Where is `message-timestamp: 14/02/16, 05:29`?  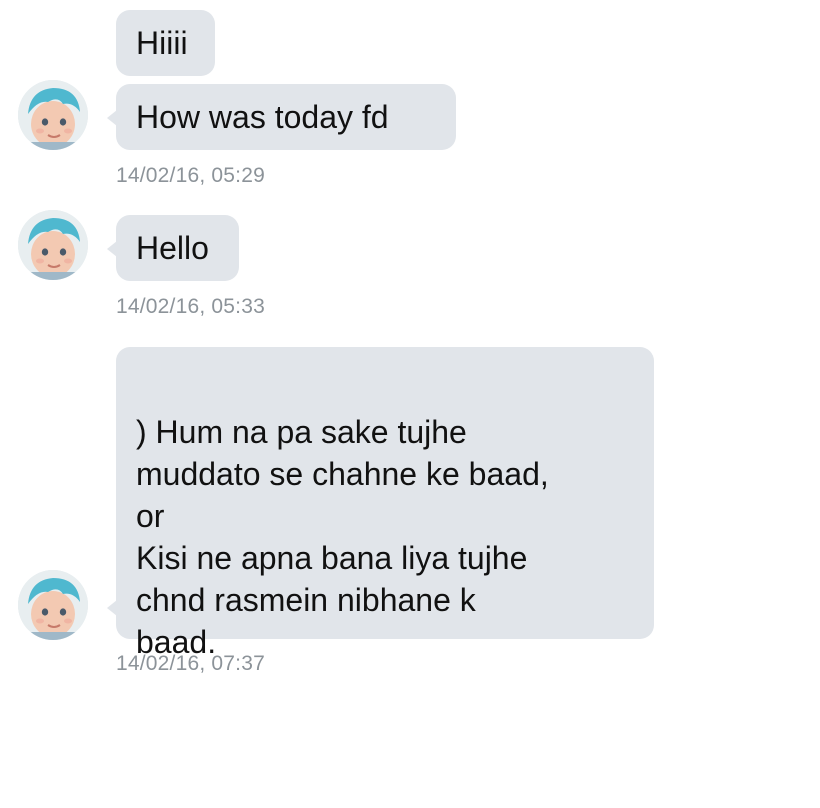
message-timestamp: 14/02/16, 05:29 is located at coordinates (190, 175).